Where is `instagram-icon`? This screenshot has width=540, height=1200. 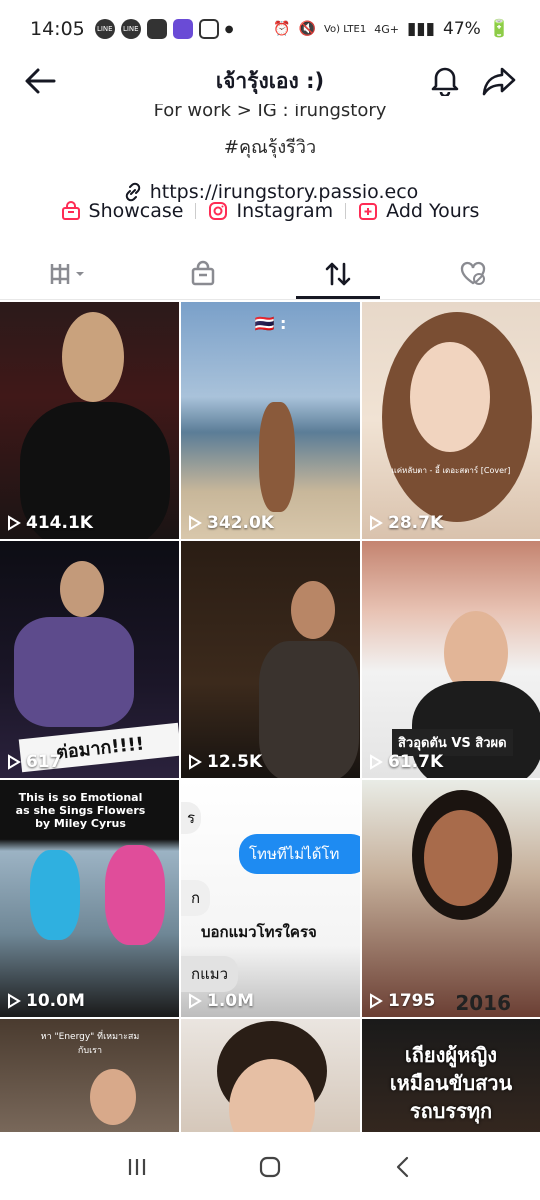
instagram-icon is located at coordinates (218, 211).